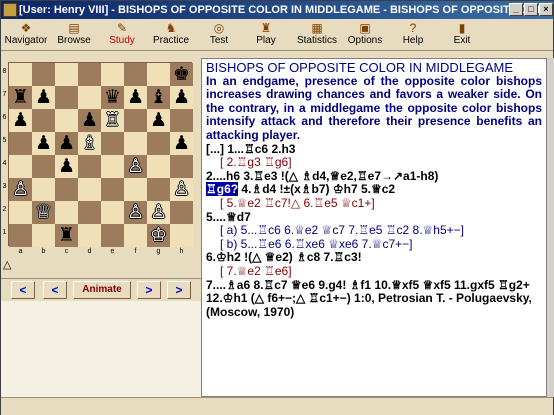 The width and height of the screenshot is (554, 415). Describe the element at coordinates (516, 9) in the screenshot. I see `minimize-button: _` at that location.